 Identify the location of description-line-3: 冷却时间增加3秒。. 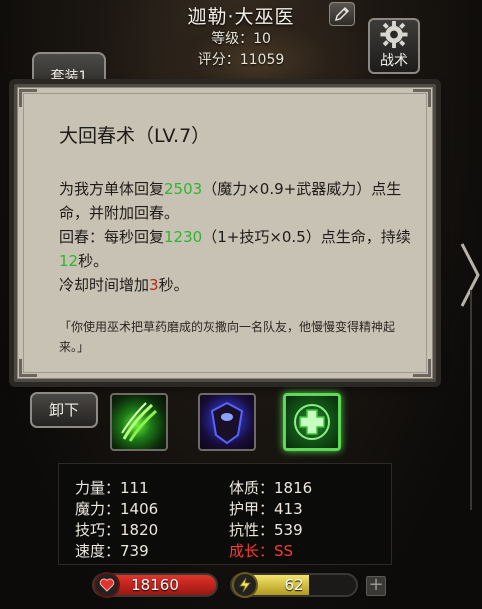
(235, 285).